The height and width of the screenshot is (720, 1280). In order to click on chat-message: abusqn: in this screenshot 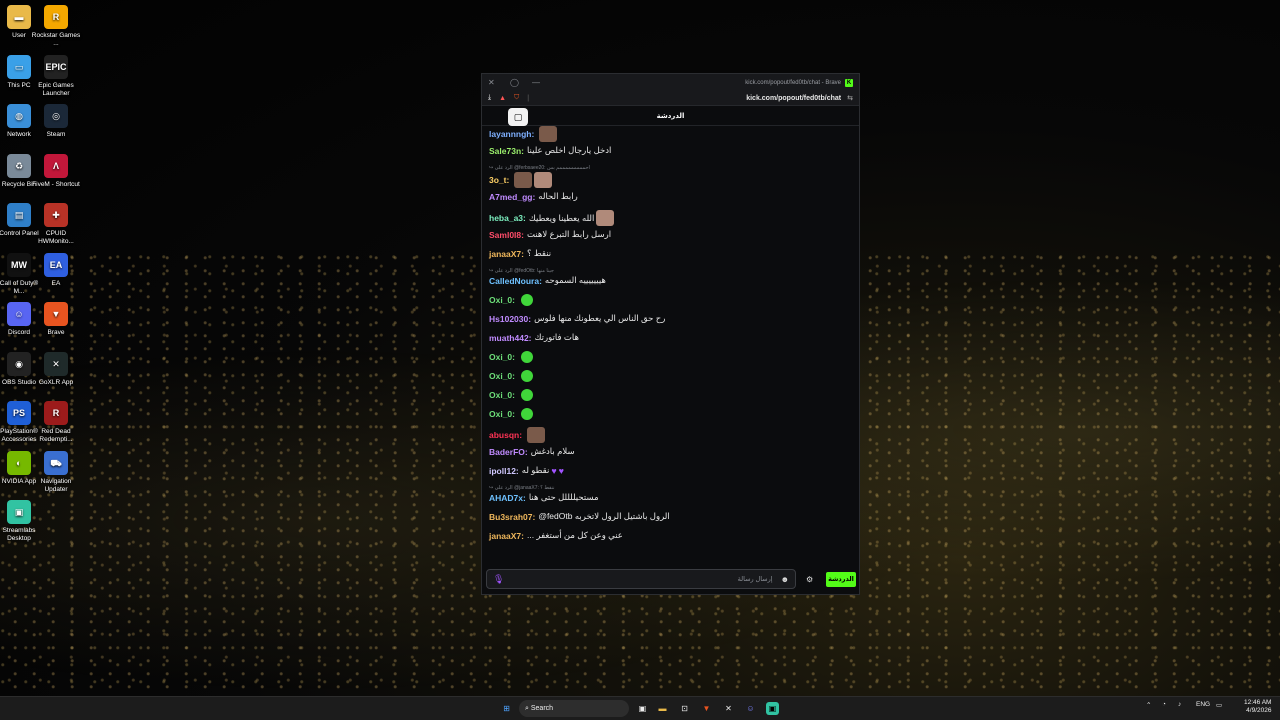, I will do `click(517, 435)`.